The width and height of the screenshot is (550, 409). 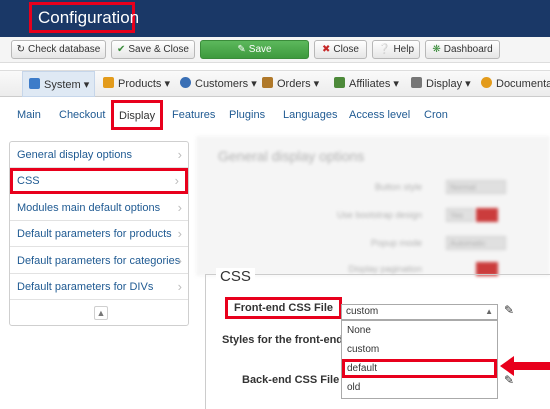 I want to click on scroll-top-icon: ▲, so click(x=101, y=313).